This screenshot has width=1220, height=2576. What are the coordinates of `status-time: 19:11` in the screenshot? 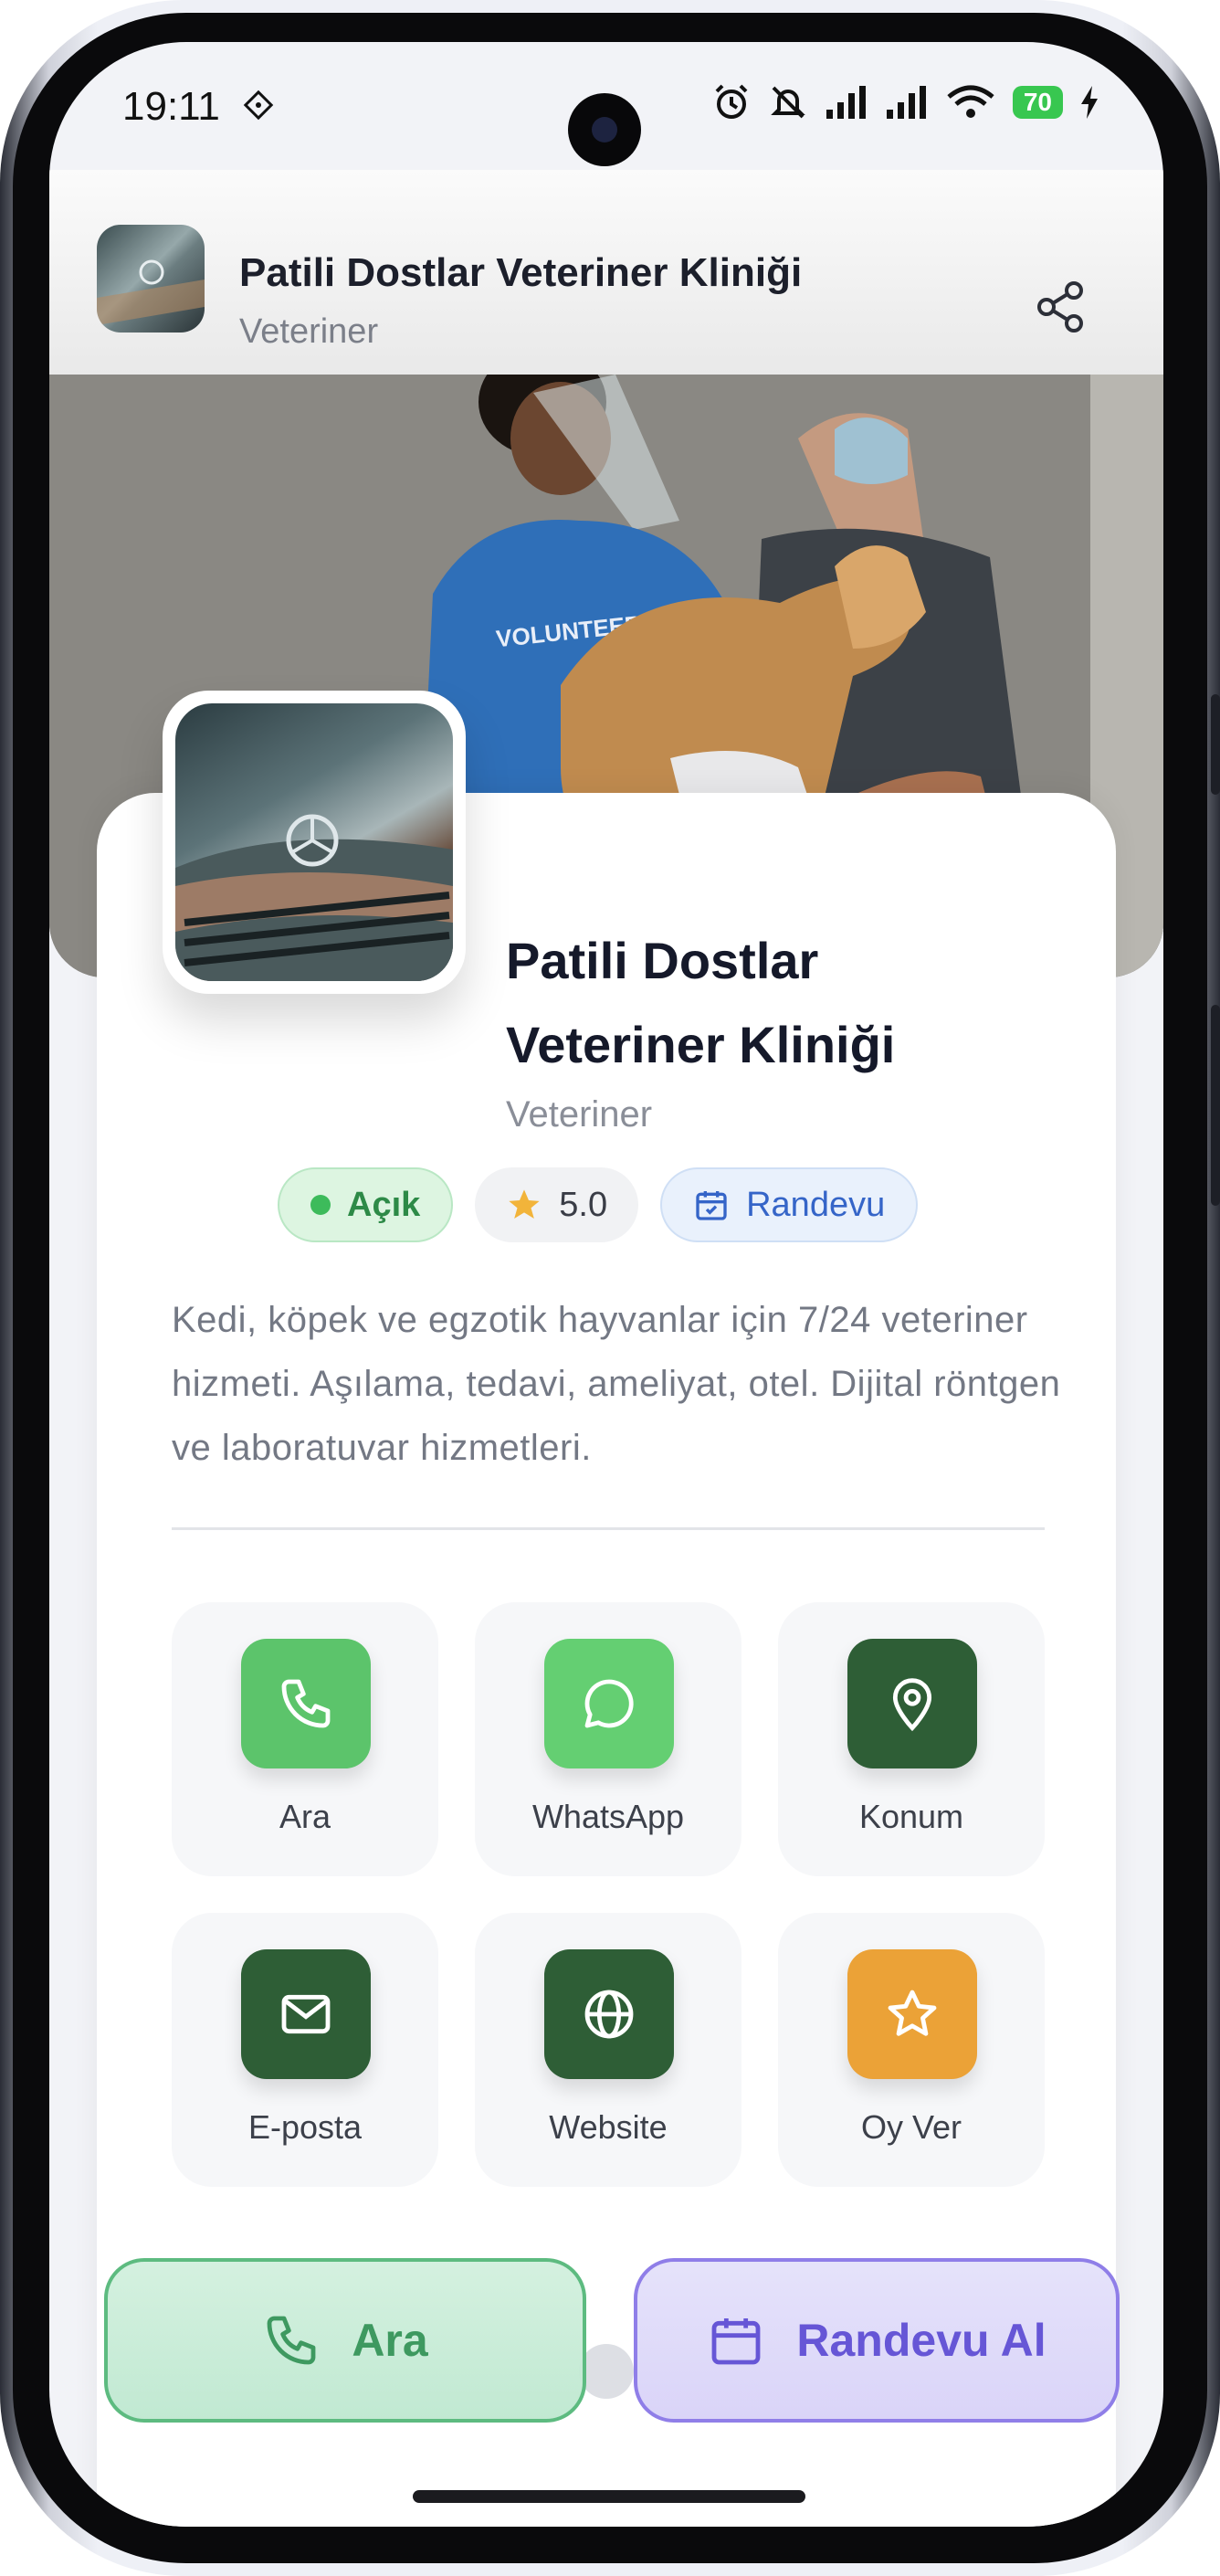 It's located at (171, 106).